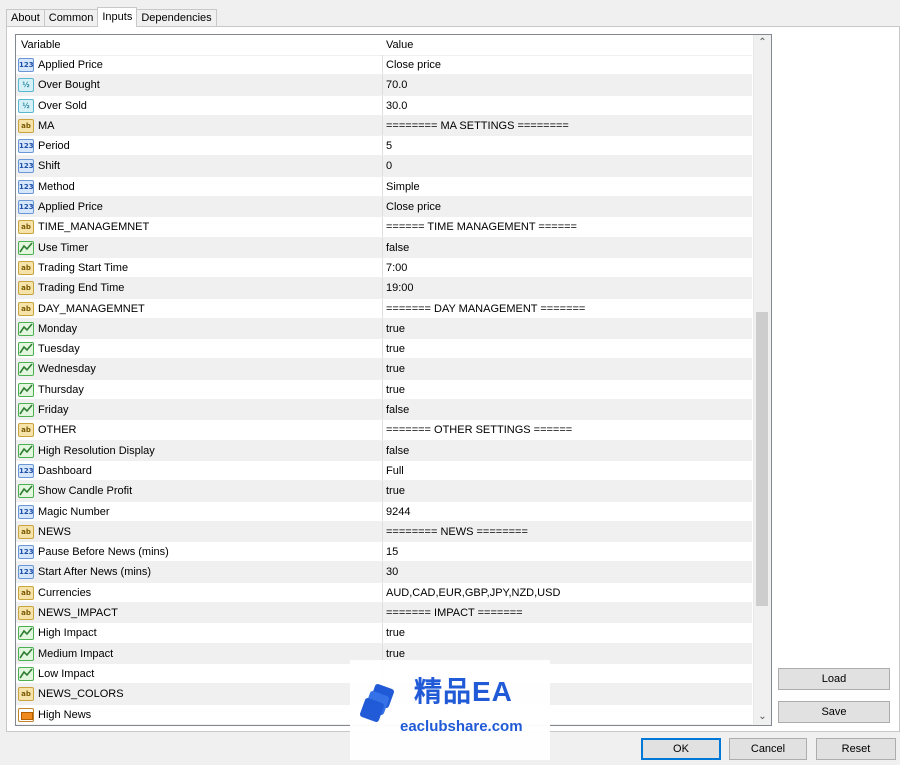 This screenshot has height=765, width=900. Describe the element at coordinates (384, 613) in the screenshot. I see `table-row: ab NEWS_IMPACT ======= IMPACT =======` at that location.